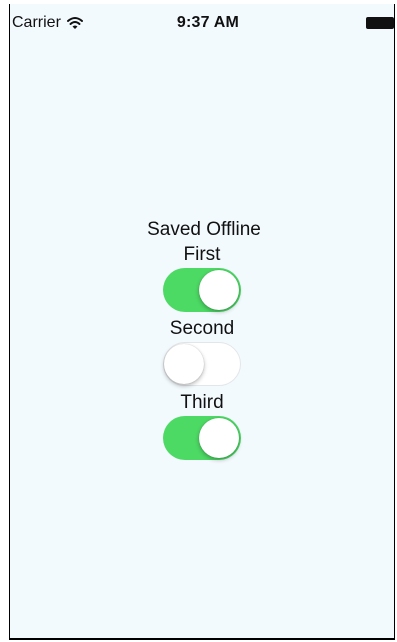 The height and width of the screenshot is (642, 397). What do you see at coordinates (202, 402) in the screenshot?
I see `toggle-third-label: Third` at bounding box center [202, 402].